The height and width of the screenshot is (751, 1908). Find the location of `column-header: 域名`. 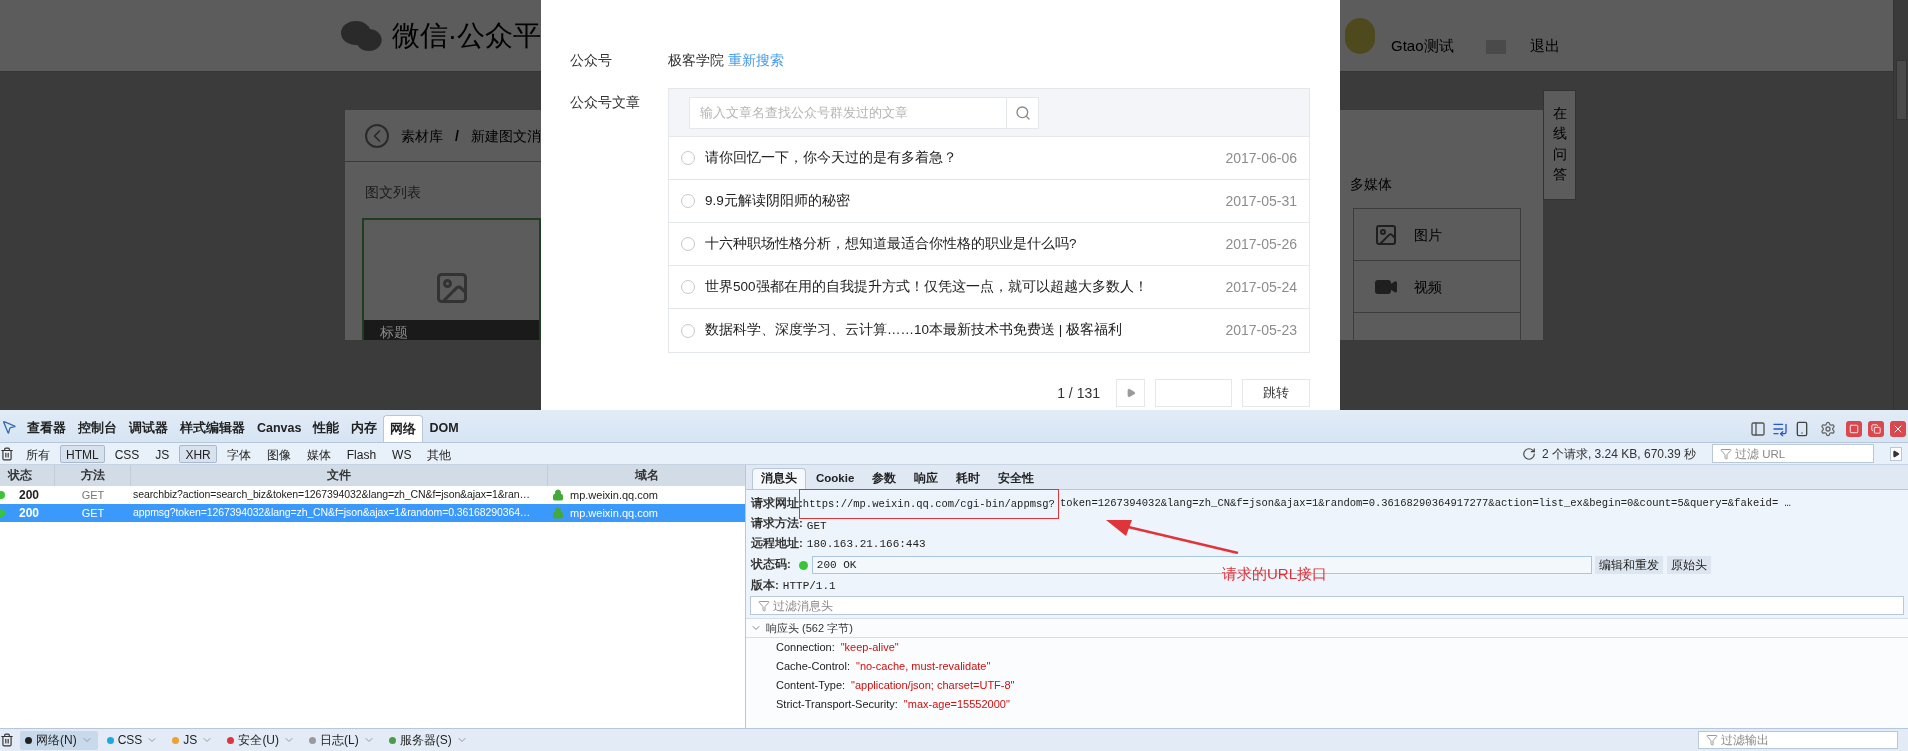

column-header: 域名 is located at coordinates (646, 475).